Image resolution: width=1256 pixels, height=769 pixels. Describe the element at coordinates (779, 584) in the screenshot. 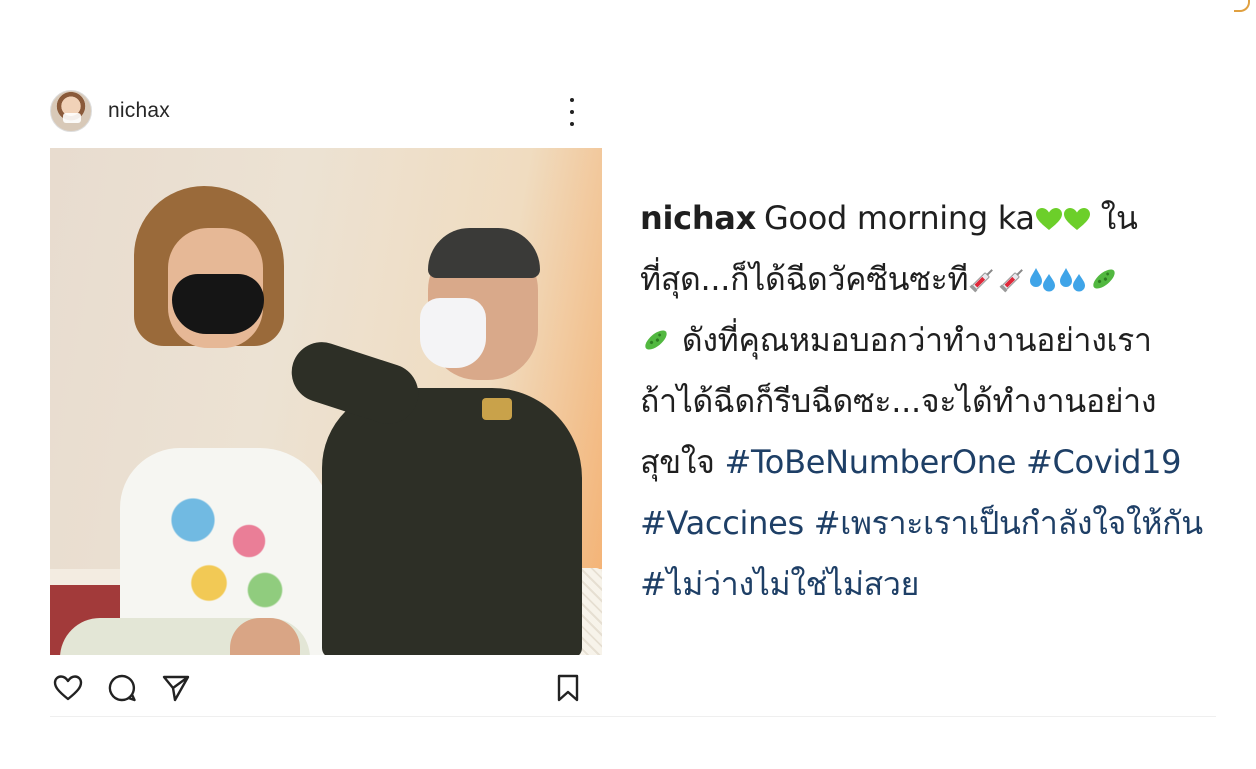

I see `hashtag-link: #ไม่ว่างไม่ใช่ไม่สวย` at that location.